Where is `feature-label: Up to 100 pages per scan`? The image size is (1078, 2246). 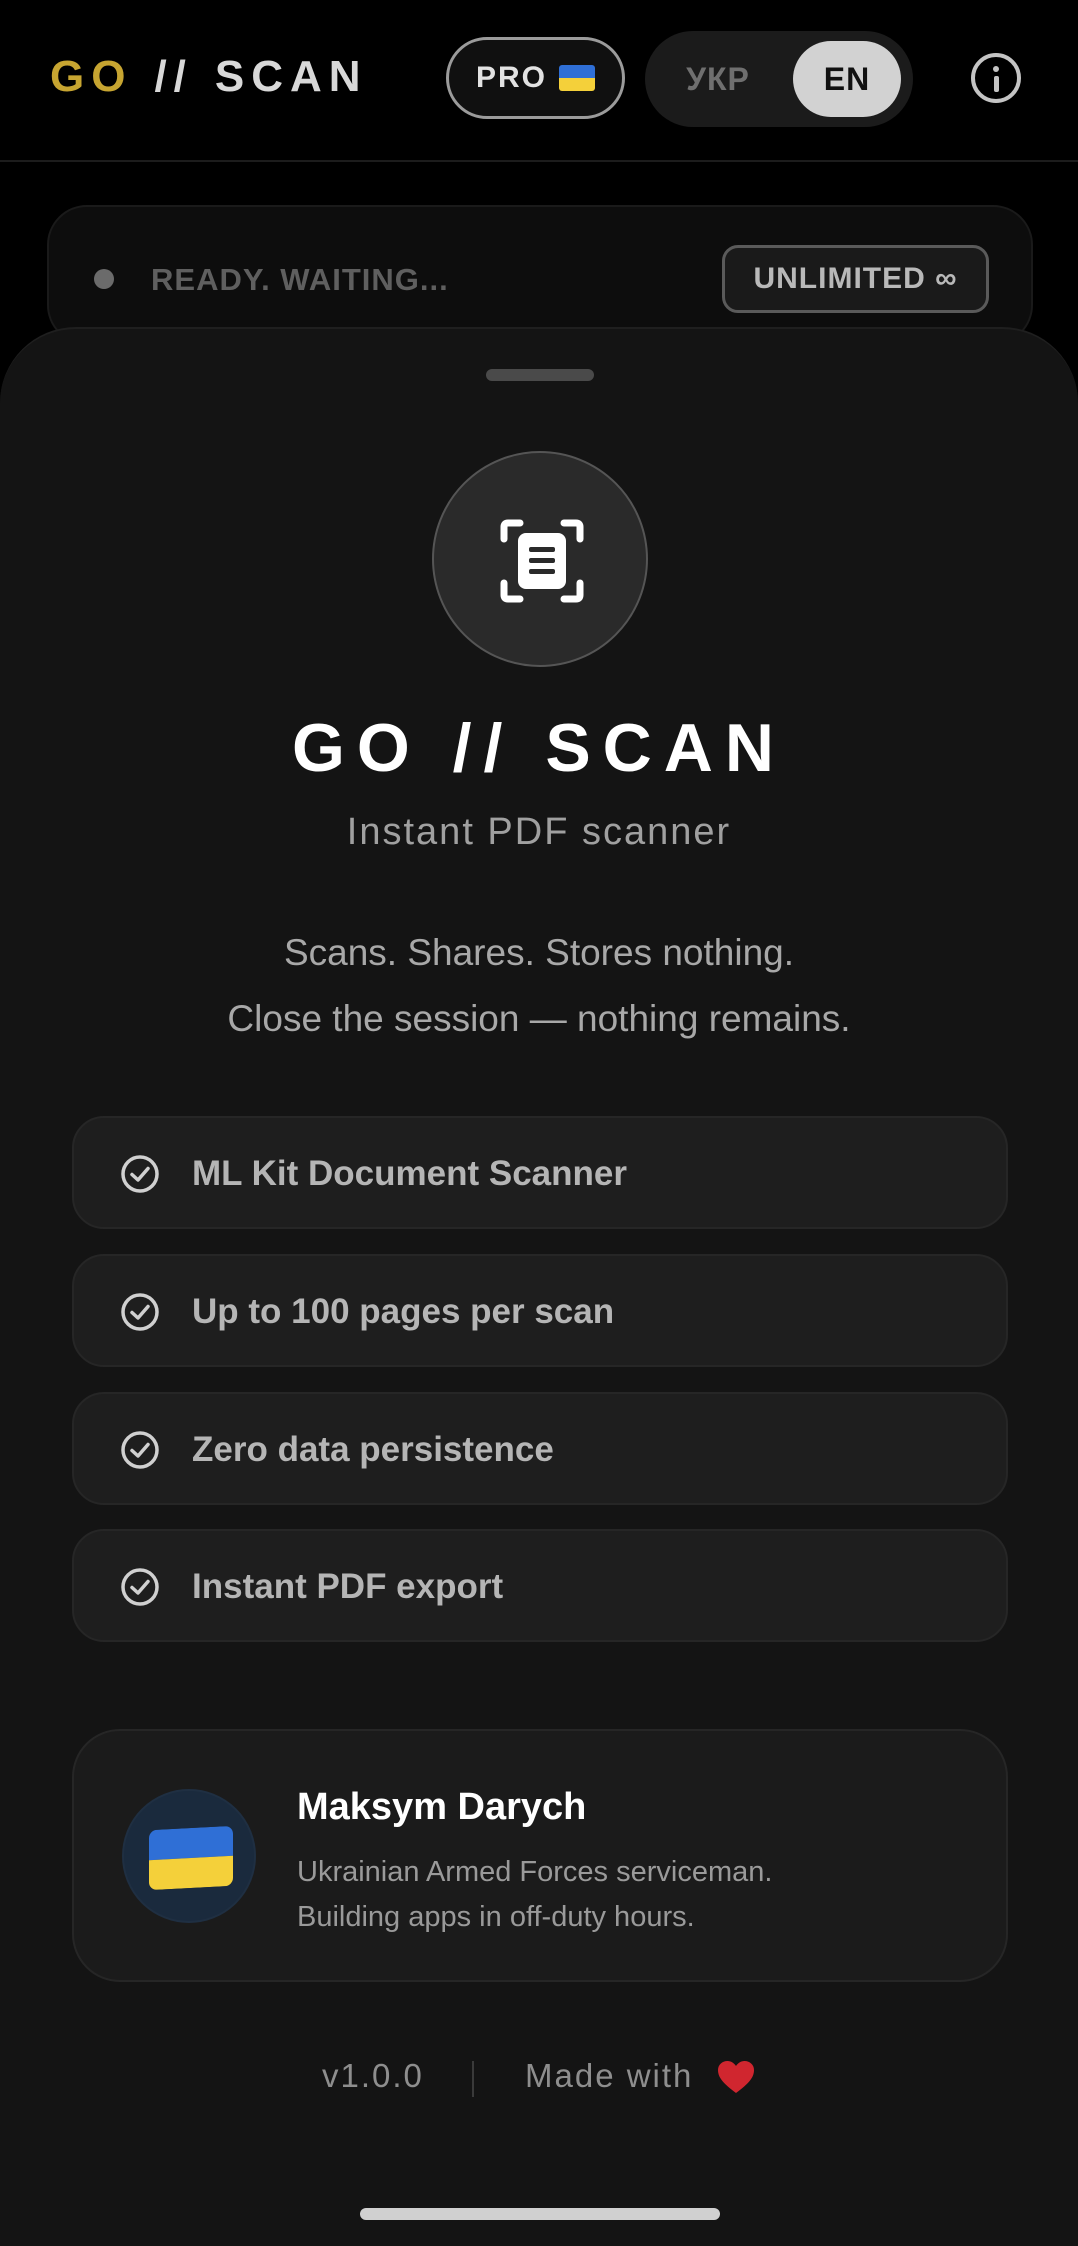 feature-label: Up to 100 pages per scan is located at coordinates (403, 1311).